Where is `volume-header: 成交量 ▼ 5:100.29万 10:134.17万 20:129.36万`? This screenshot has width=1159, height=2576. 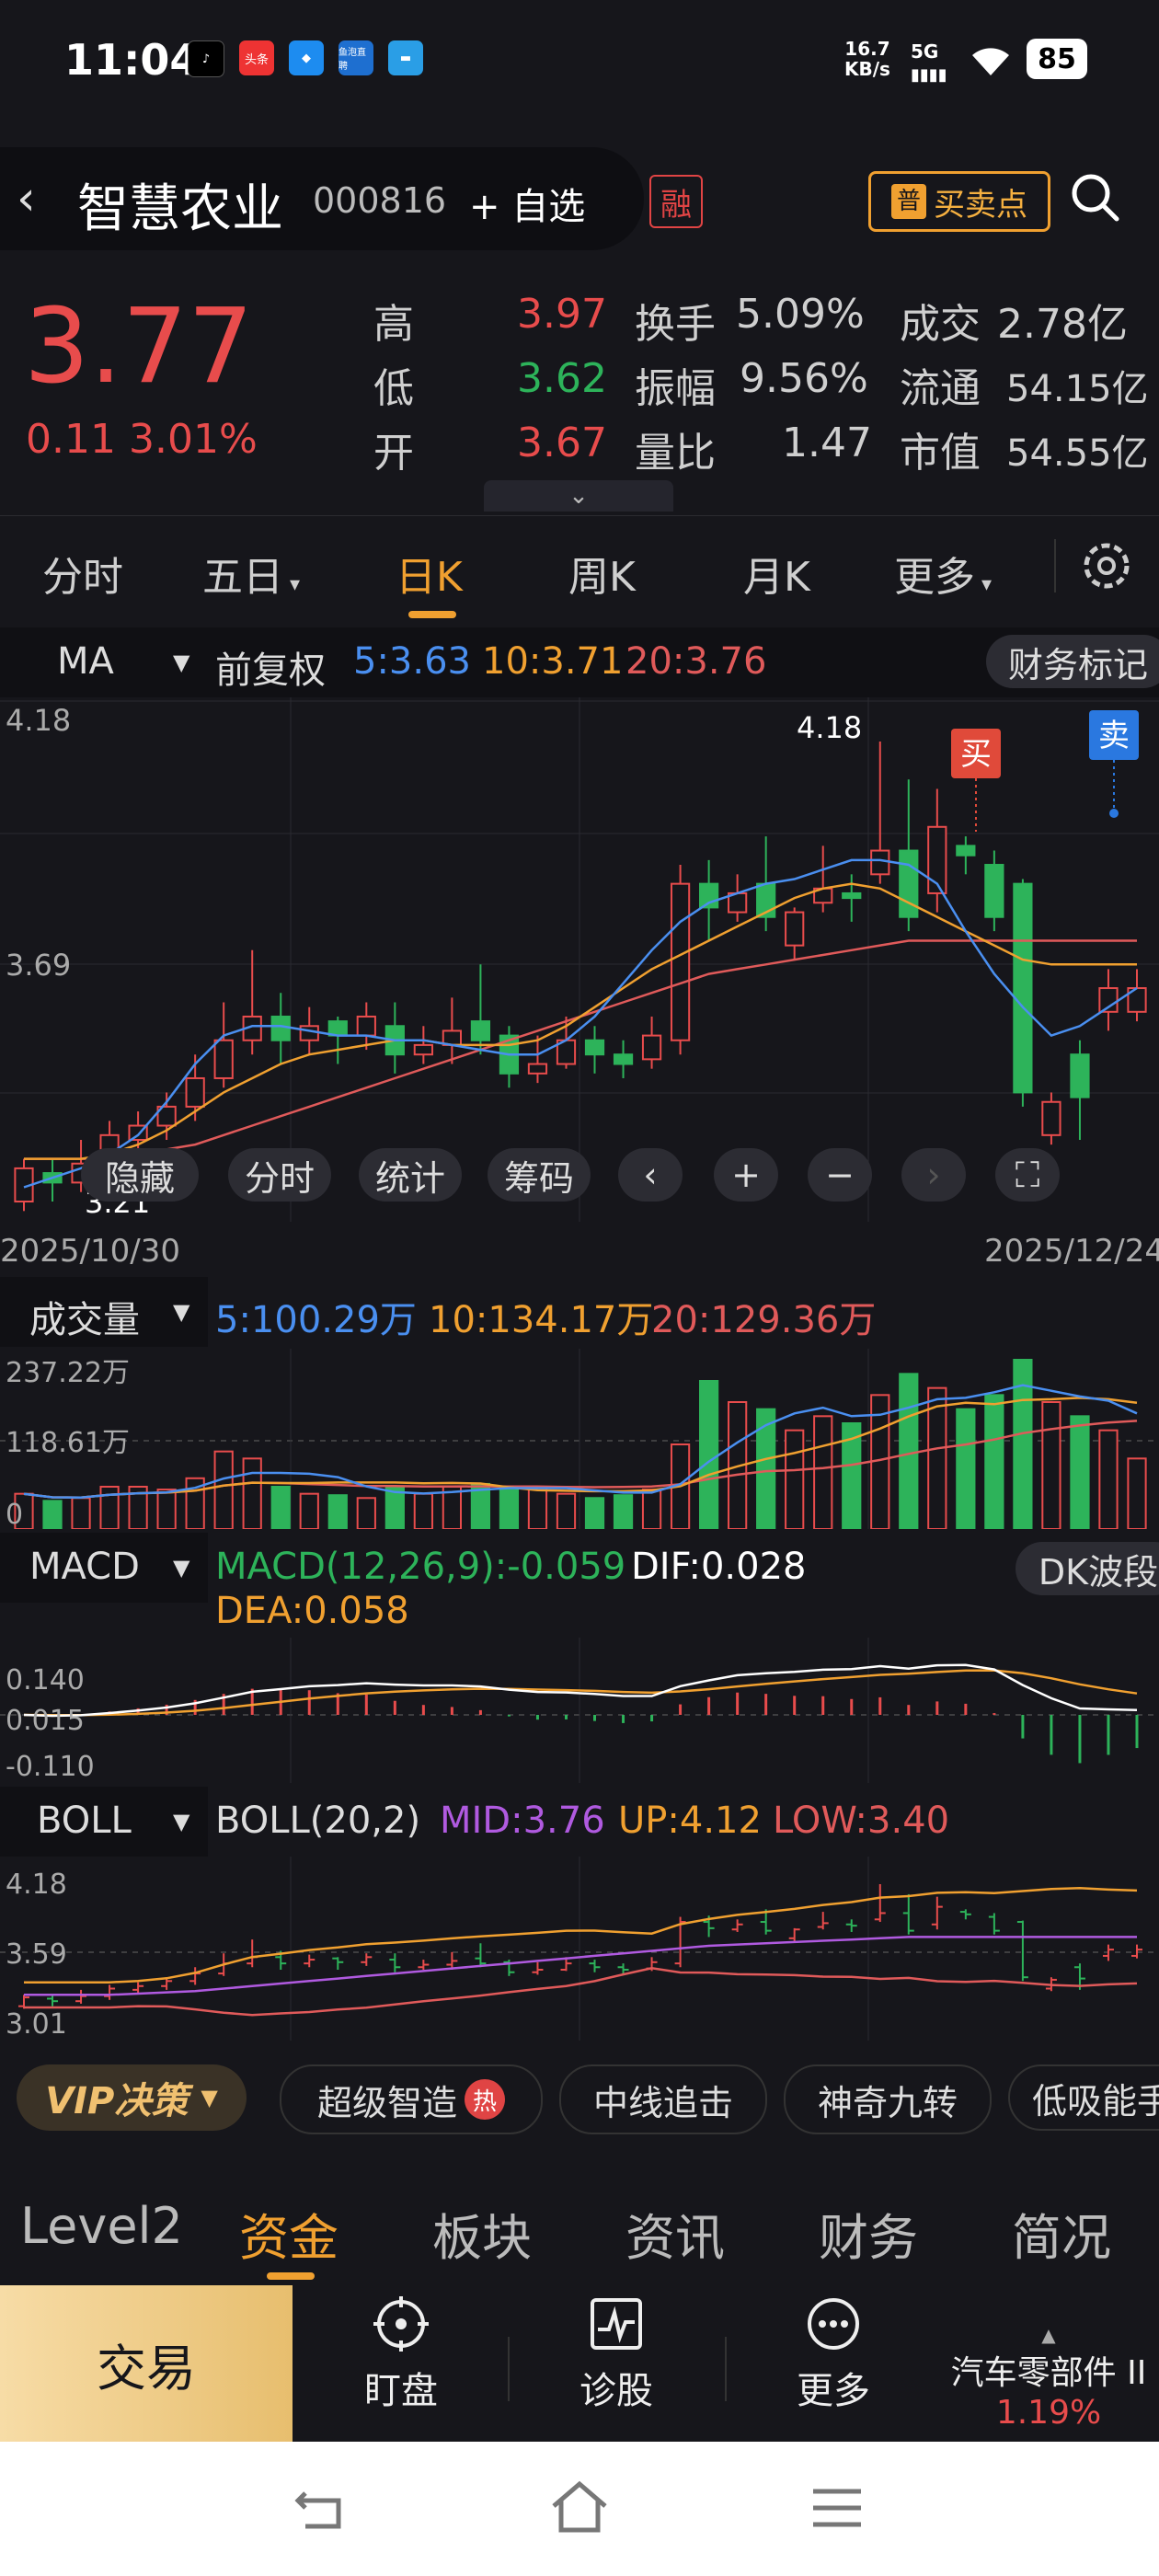
volume-header: 成交量 ▼ 5:100.29万 10:134.17万 20:129.36万 is located at coordinates (579, 1312).